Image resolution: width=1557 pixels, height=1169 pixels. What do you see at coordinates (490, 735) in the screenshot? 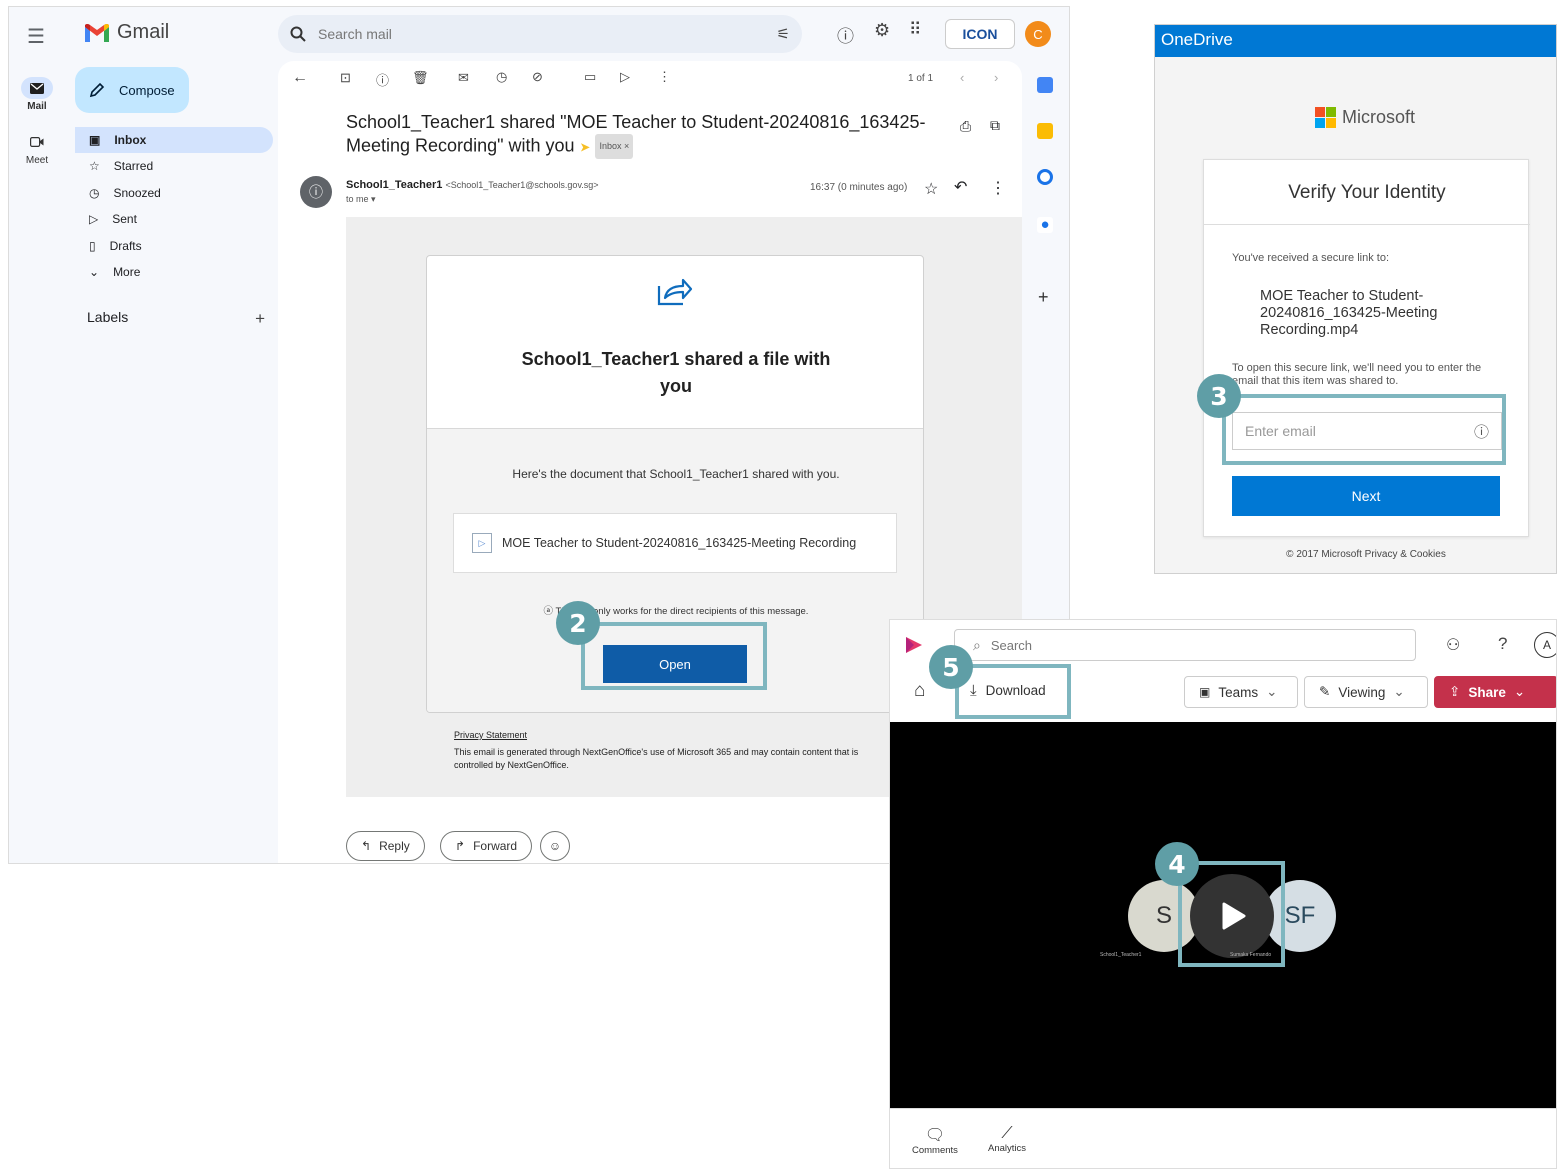
I see `privacy-statement-link: Privacy Statement` at bounding box center [490, 735].